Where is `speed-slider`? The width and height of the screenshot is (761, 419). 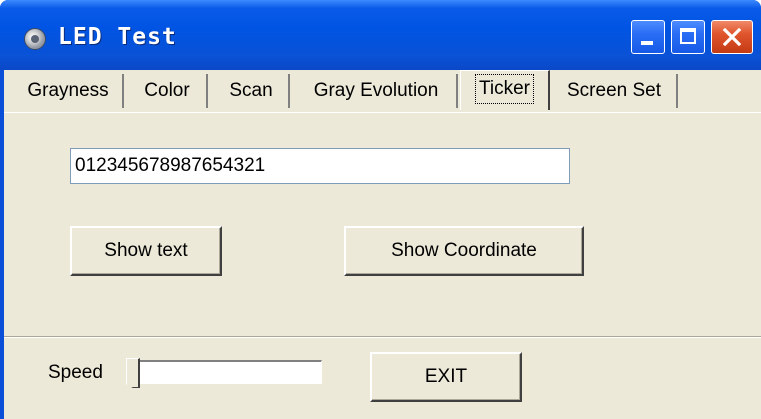 speed-slider is located at coordinates (224, 373).